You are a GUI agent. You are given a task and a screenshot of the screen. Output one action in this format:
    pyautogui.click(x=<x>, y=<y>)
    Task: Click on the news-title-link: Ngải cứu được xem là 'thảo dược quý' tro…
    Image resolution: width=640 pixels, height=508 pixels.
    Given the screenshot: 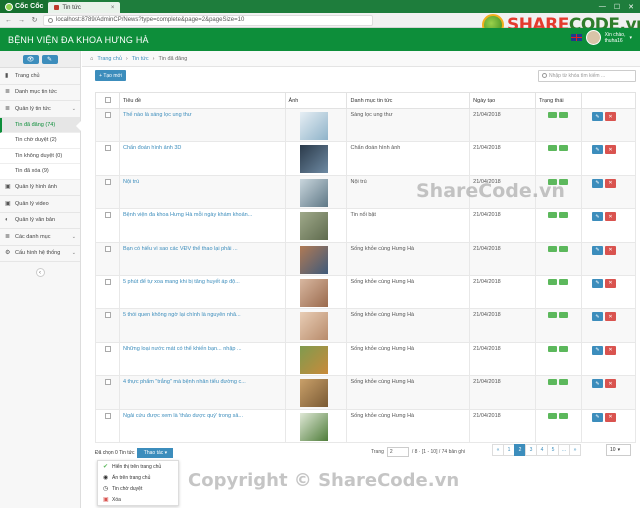 What is the action you would take?
    pyautogui.click(x=183, y=416)
    